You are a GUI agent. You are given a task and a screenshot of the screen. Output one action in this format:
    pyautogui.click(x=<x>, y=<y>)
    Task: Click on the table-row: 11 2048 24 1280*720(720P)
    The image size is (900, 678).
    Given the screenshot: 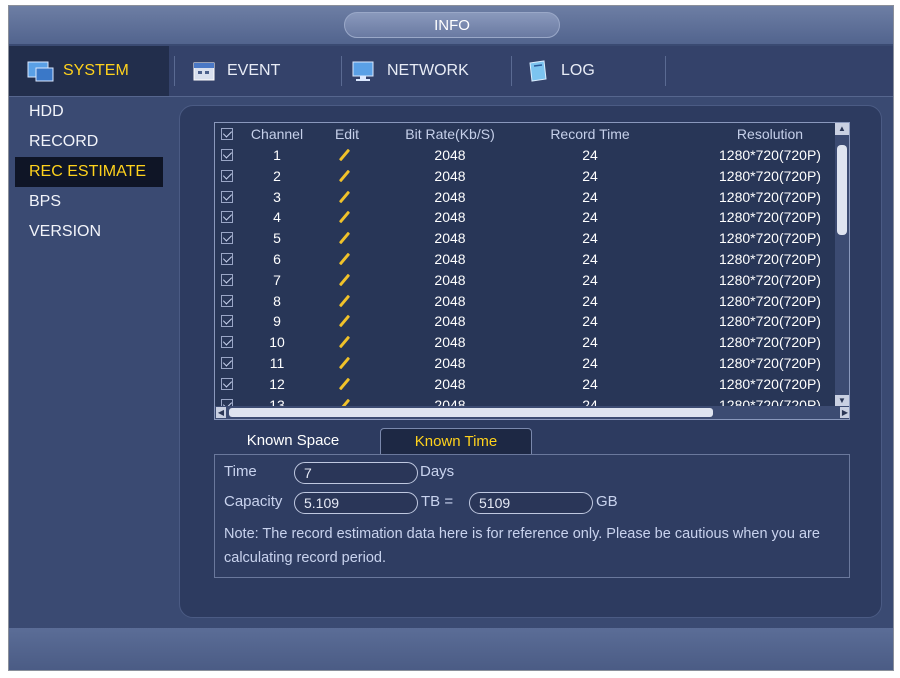 What is the action you would take?
    pyautogui.click(x=526, y=363)
    